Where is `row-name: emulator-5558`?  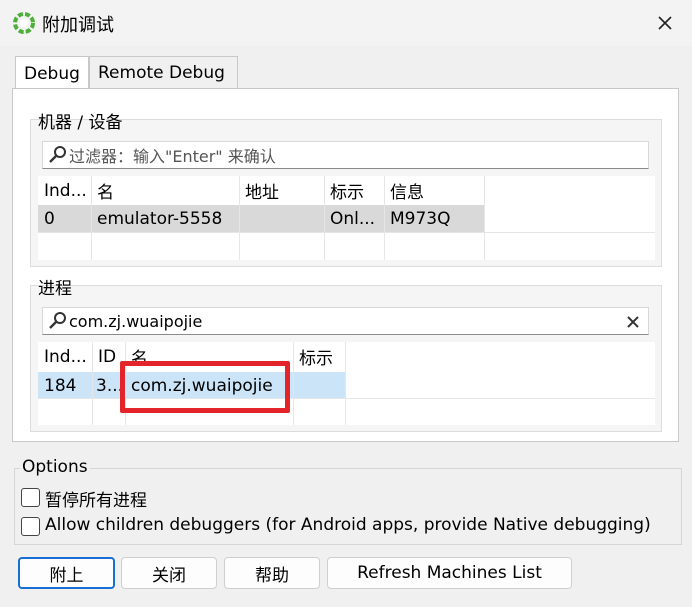
row-name: emulator-5558 is located at coordinates (160, 218).